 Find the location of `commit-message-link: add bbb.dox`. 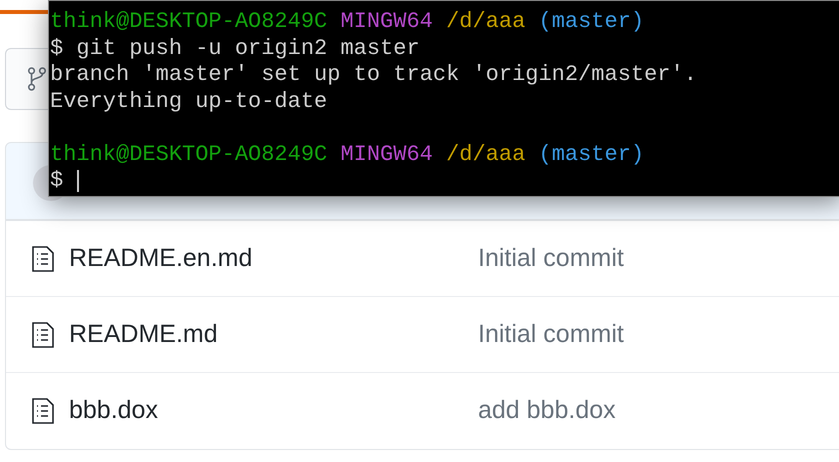

commit-message-link: add bbb.dox is located at coordinates (547, 411).